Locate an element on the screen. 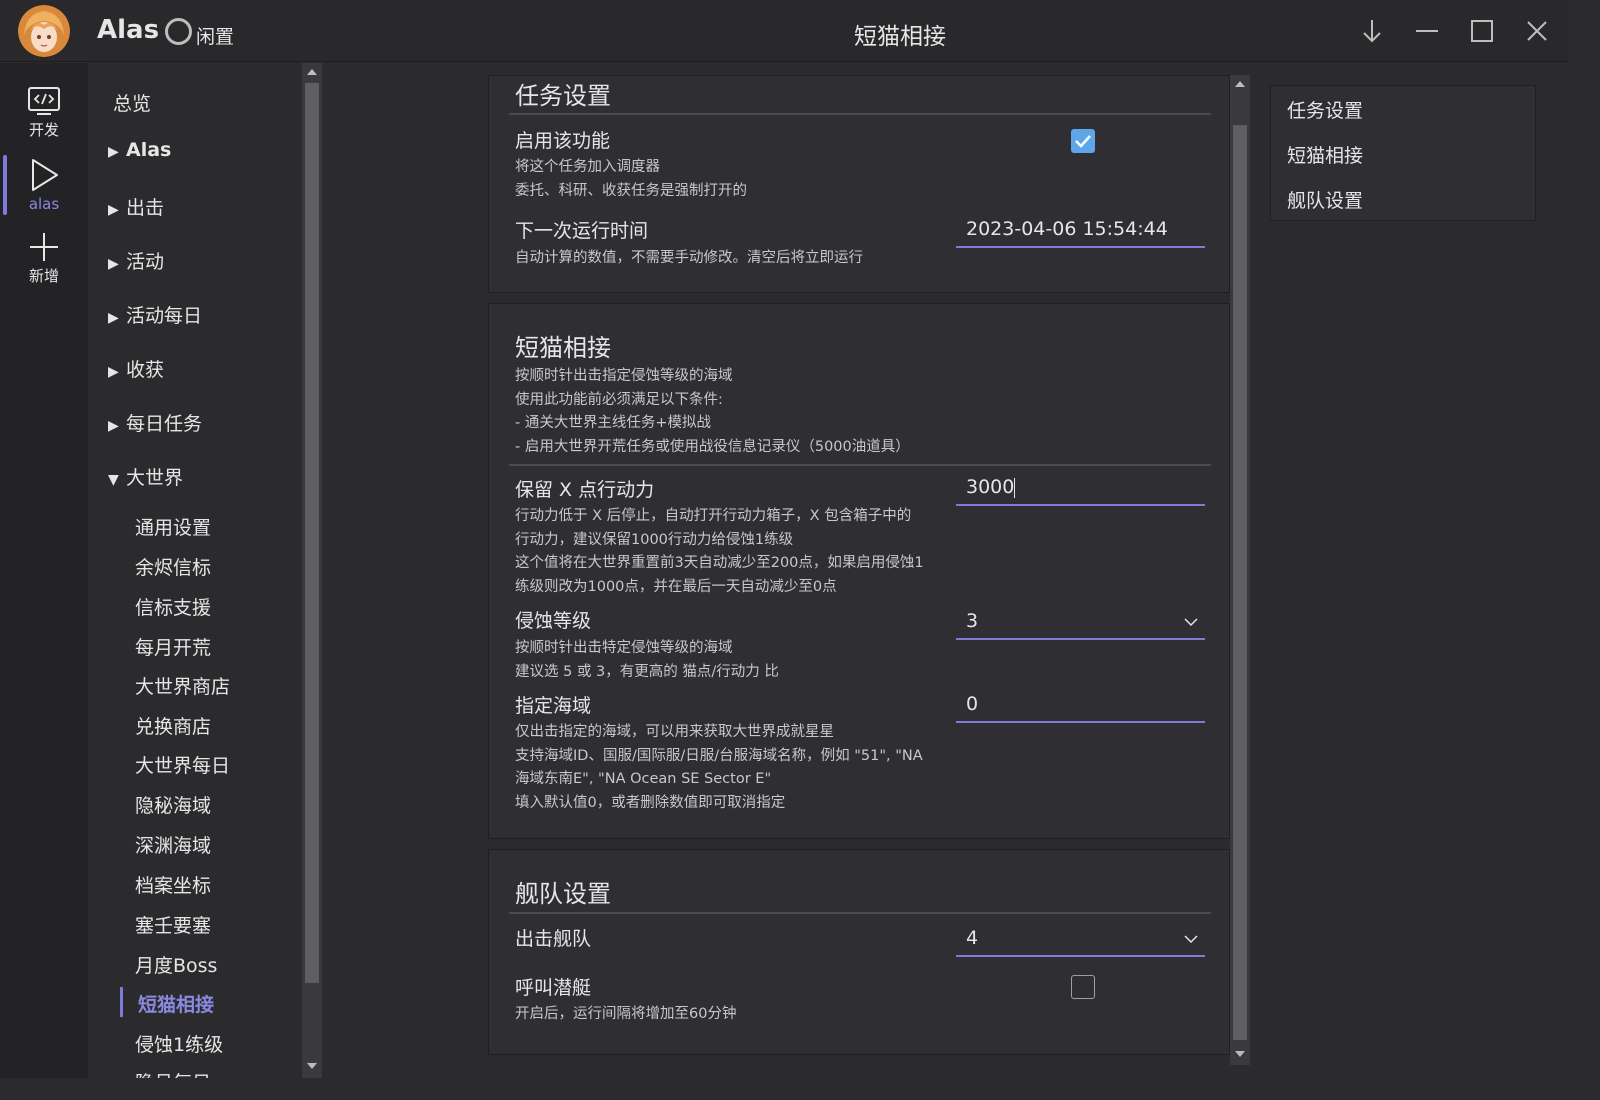 This screenshot has height=1100, width=1600. arrow-down-icon is located at coordinates (1372, 31).